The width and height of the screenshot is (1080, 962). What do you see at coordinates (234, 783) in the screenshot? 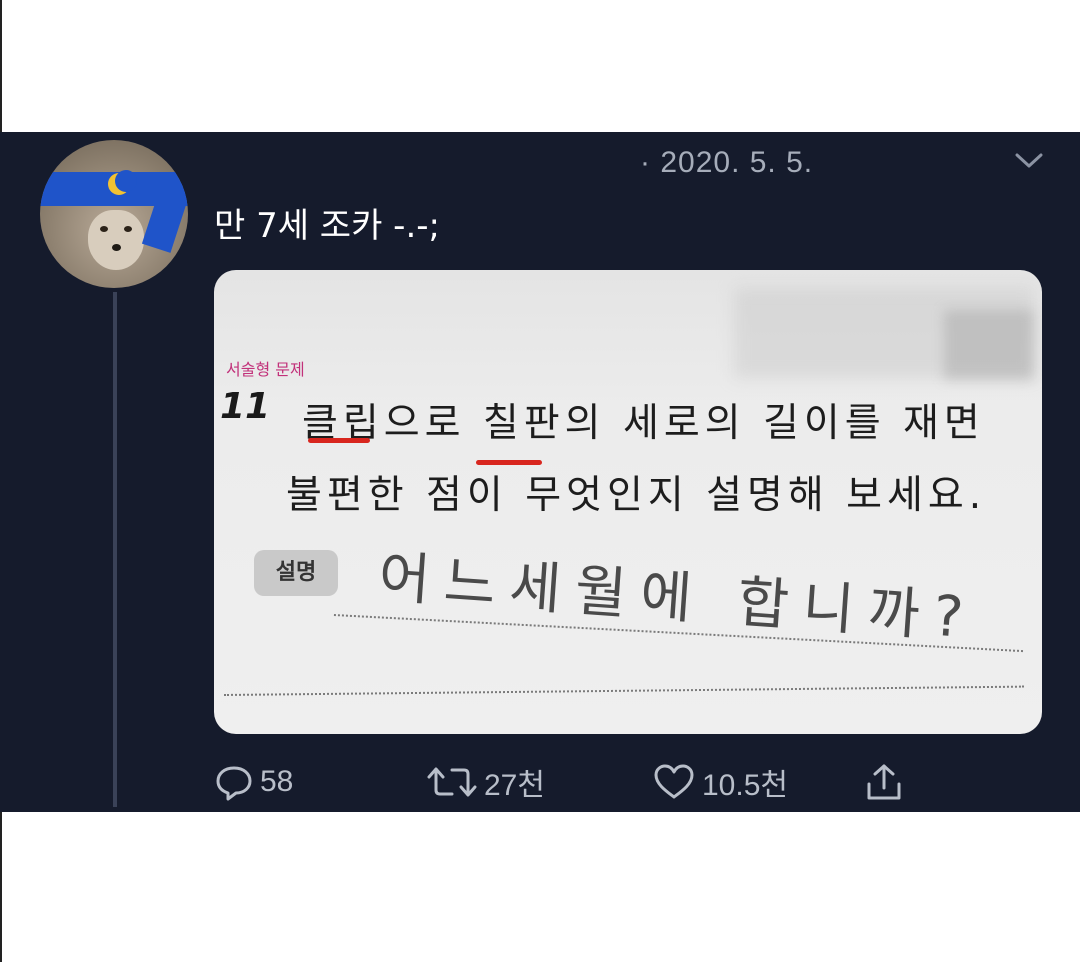
I see `reply-icon` at bounding box center [234, 783].